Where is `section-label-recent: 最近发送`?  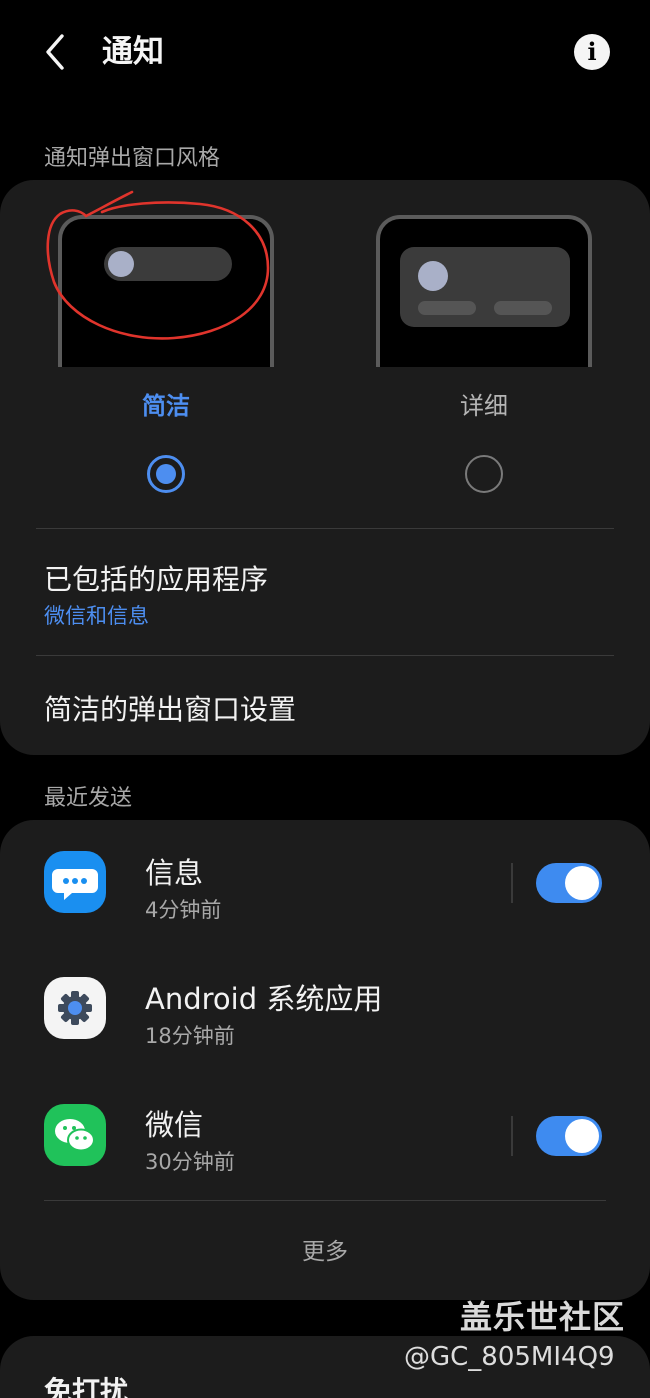 section-label-recent: 最近发送 is located at coordinates (88, 798).